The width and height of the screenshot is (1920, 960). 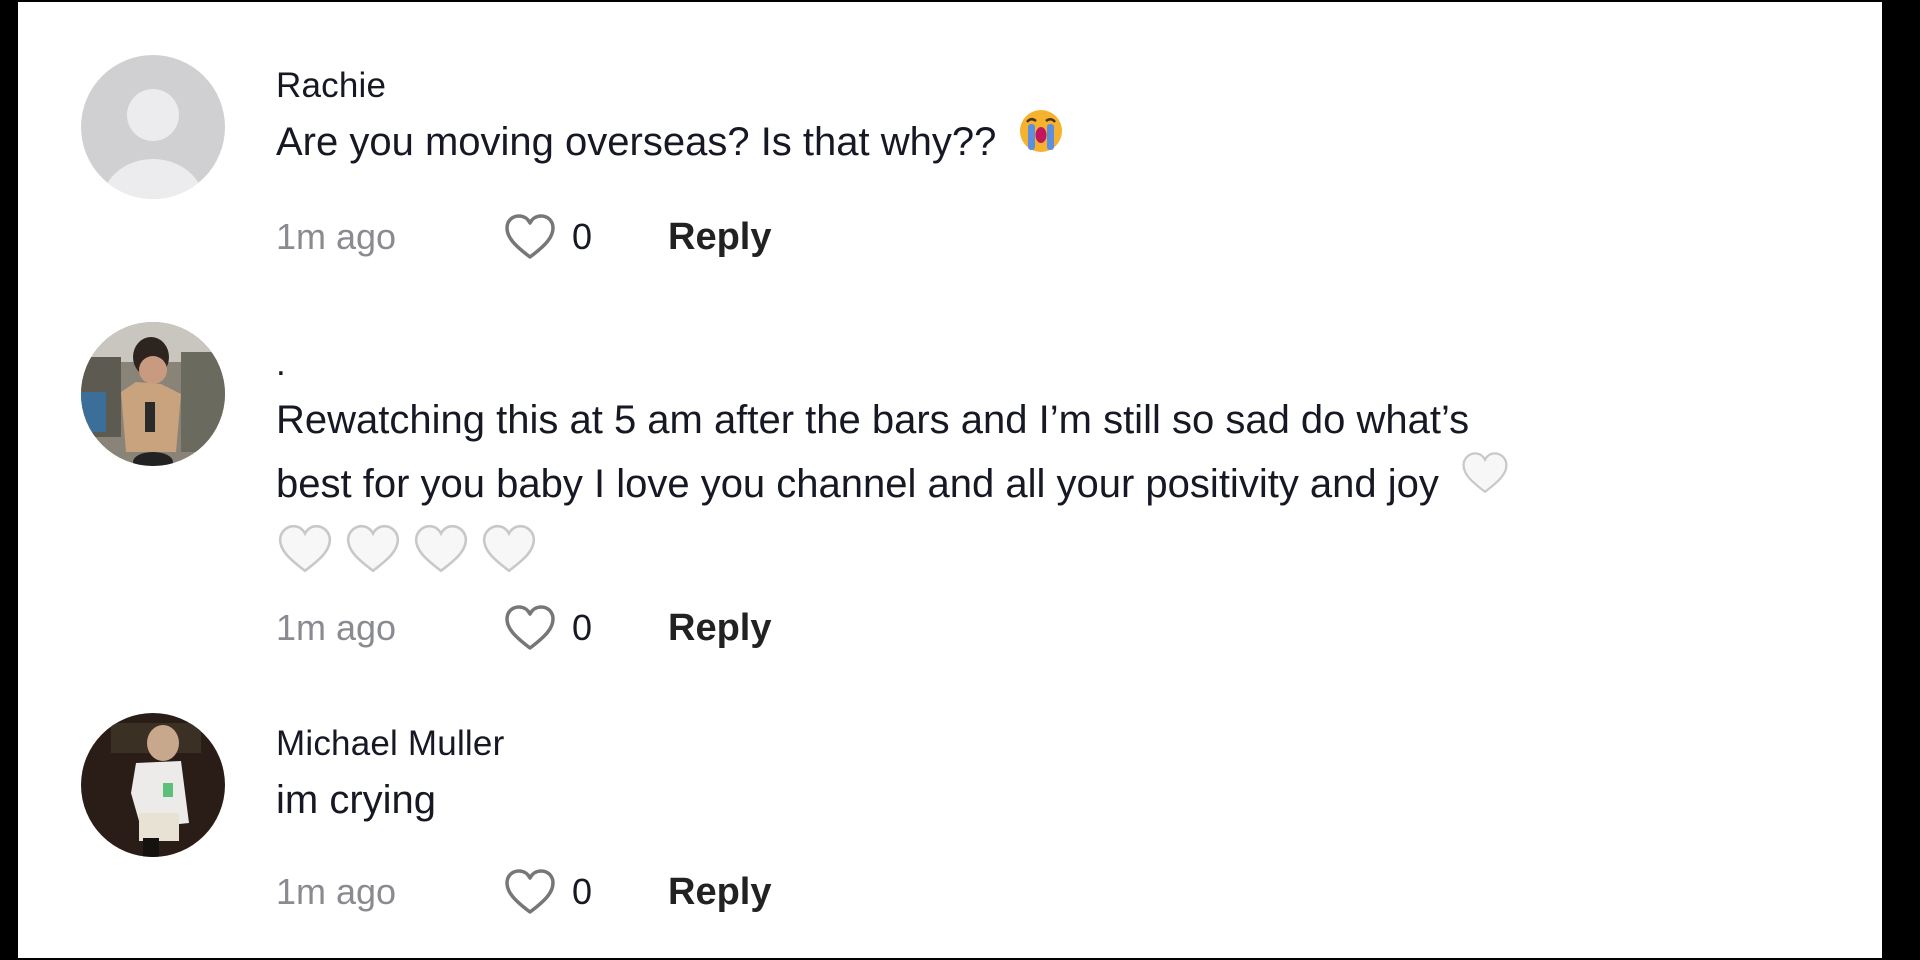 I want to click on comment-username: Michael Muller, so click(x=1049, y=744).